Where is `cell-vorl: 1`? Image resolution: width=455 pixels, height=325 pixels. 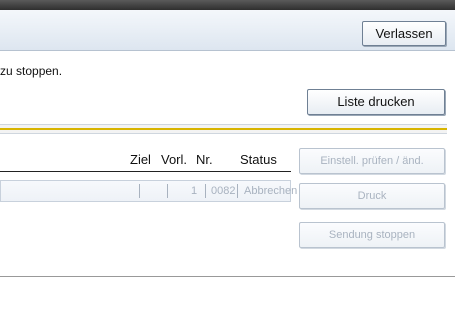 cell-vorl: 1 is located at coordinates (194, 191).